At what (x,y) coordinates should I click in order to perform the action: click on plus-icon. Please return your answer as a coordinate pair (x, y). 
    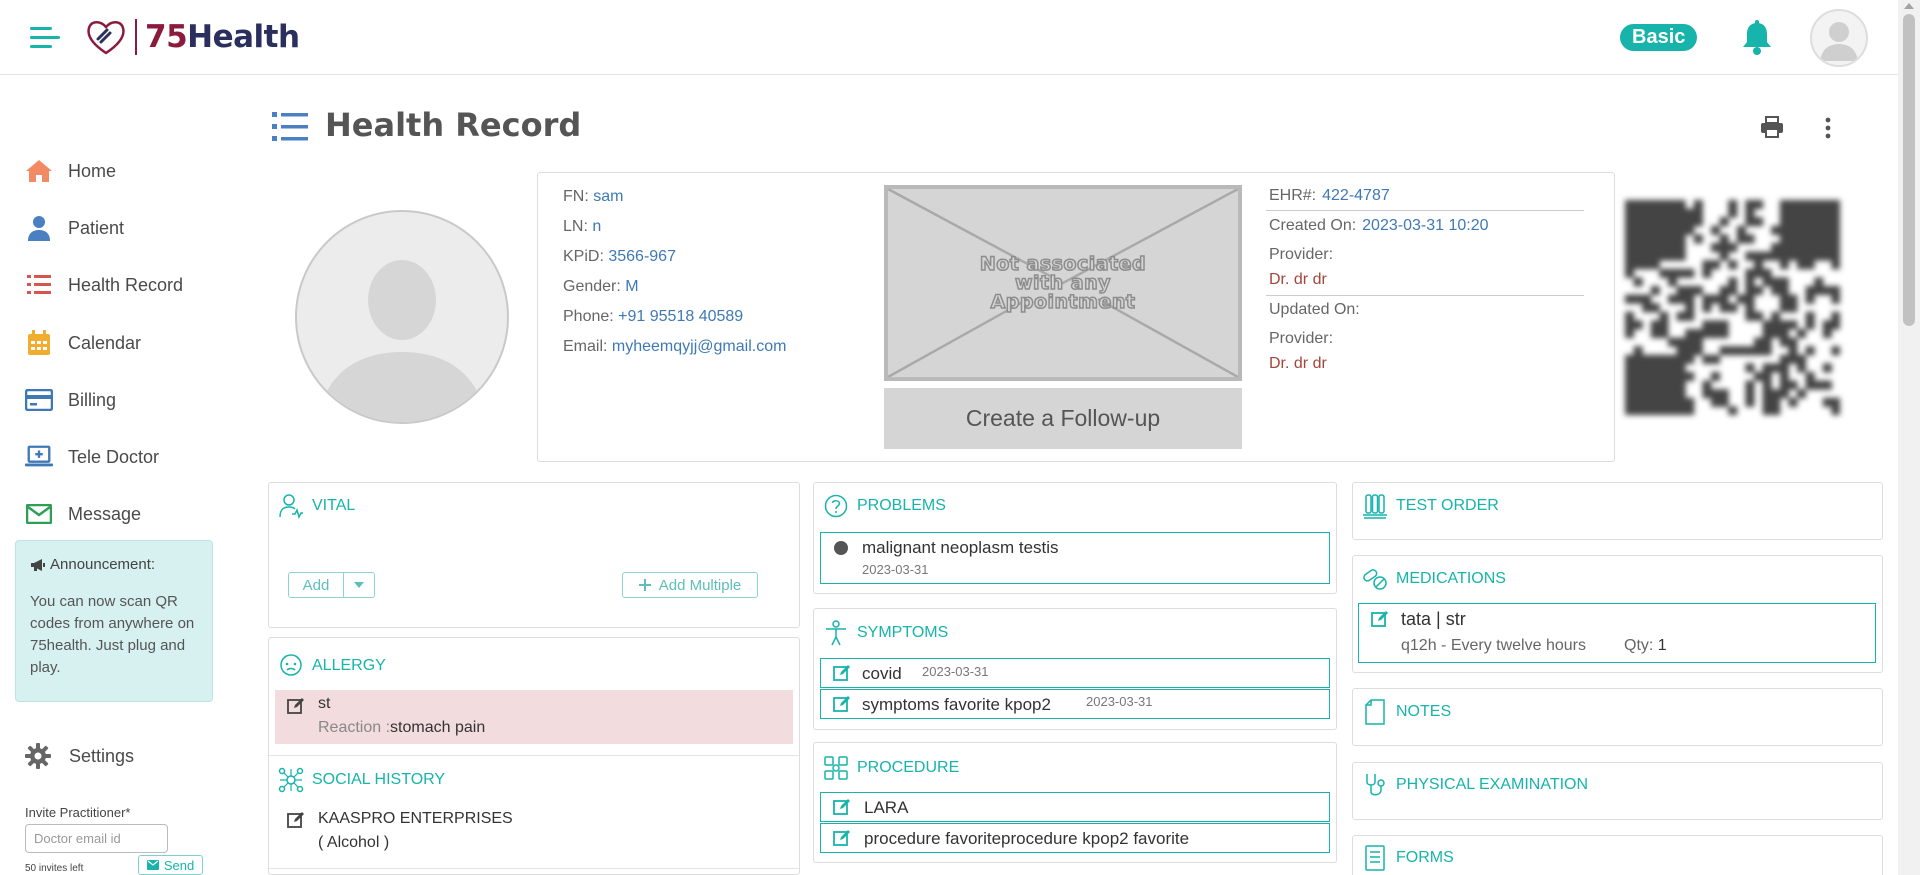
    Looking at the image, I should click on (644, 585).